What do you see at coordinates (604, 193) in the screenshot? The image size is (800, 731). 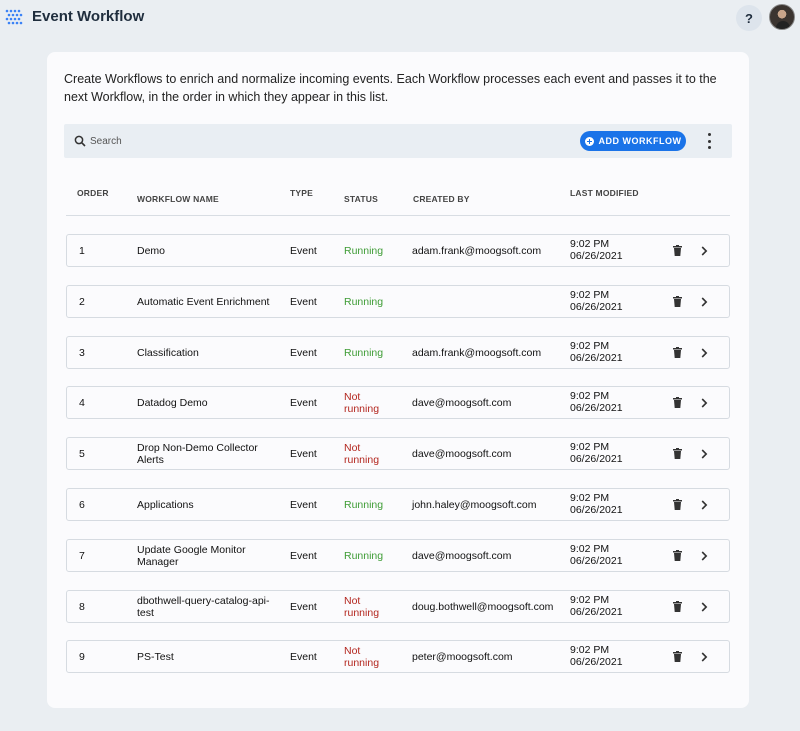 I see `column-header-last-modified: LAST MODIFIED` at bounding box center [604, 193].